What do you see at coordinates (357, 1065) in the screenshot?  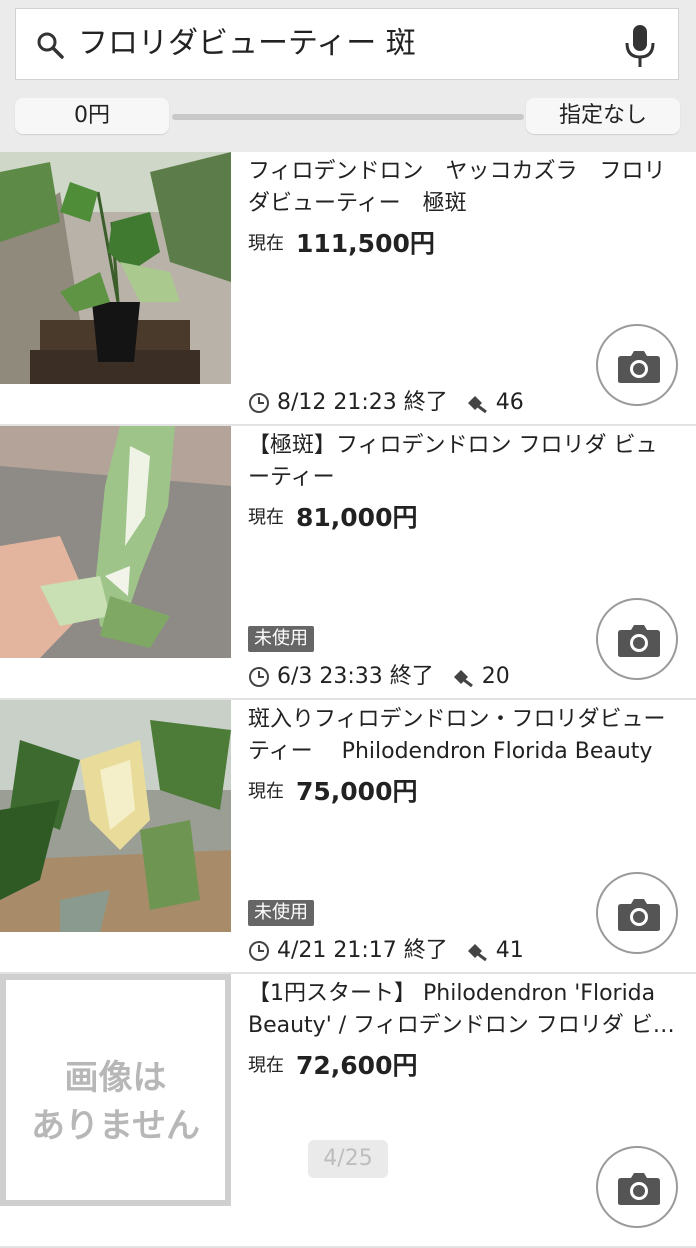 I see `price-value: 72,600円` at bounding box center [357, 1065].